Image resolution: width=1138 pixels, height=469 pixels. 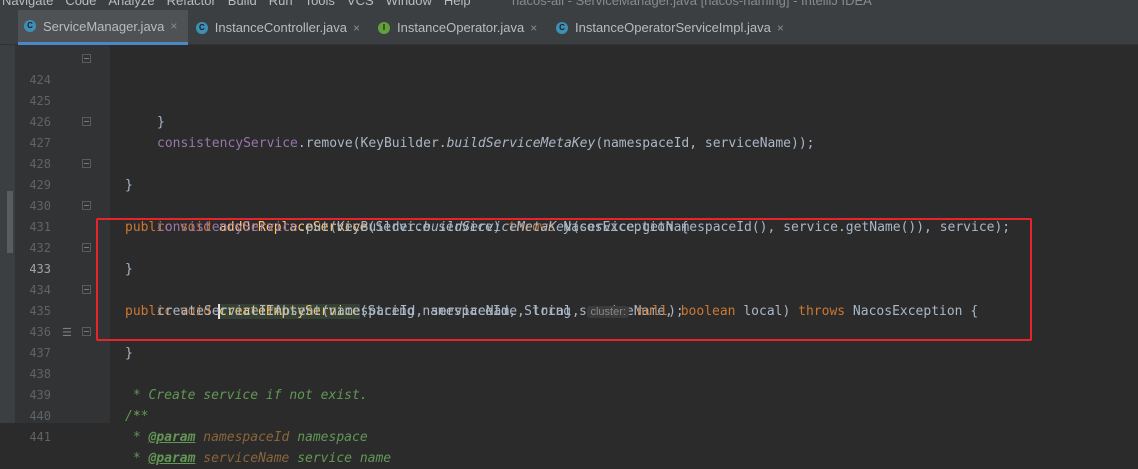 What do you see at coordinates (320, 4) in the screenshot?
I see `menu-tools: Tools` at bounding box center [320, 4].